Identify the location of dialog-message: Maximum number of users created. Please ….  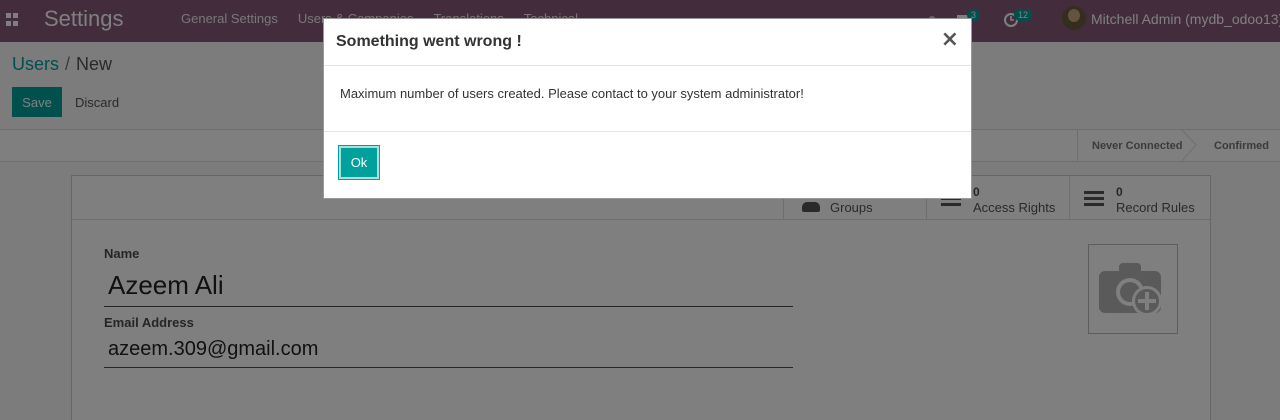
(572, 93).